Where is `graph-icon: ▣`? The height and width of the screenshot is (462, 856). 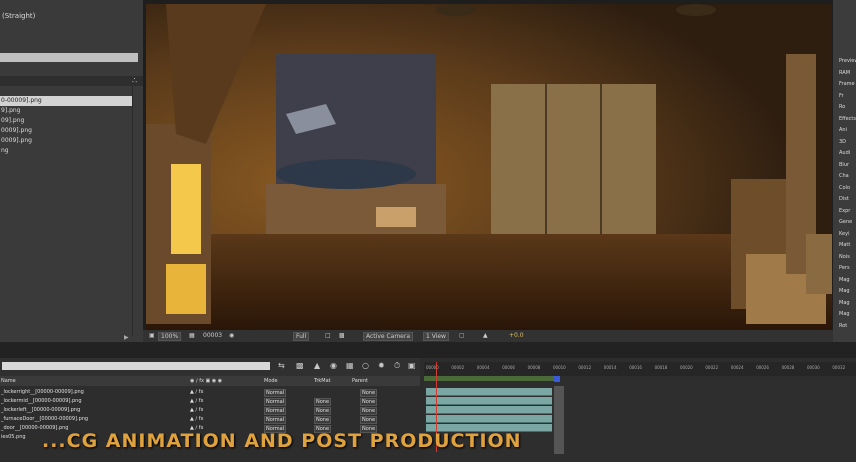 graph-icon: ▣ is located at coordinates (412, 365).